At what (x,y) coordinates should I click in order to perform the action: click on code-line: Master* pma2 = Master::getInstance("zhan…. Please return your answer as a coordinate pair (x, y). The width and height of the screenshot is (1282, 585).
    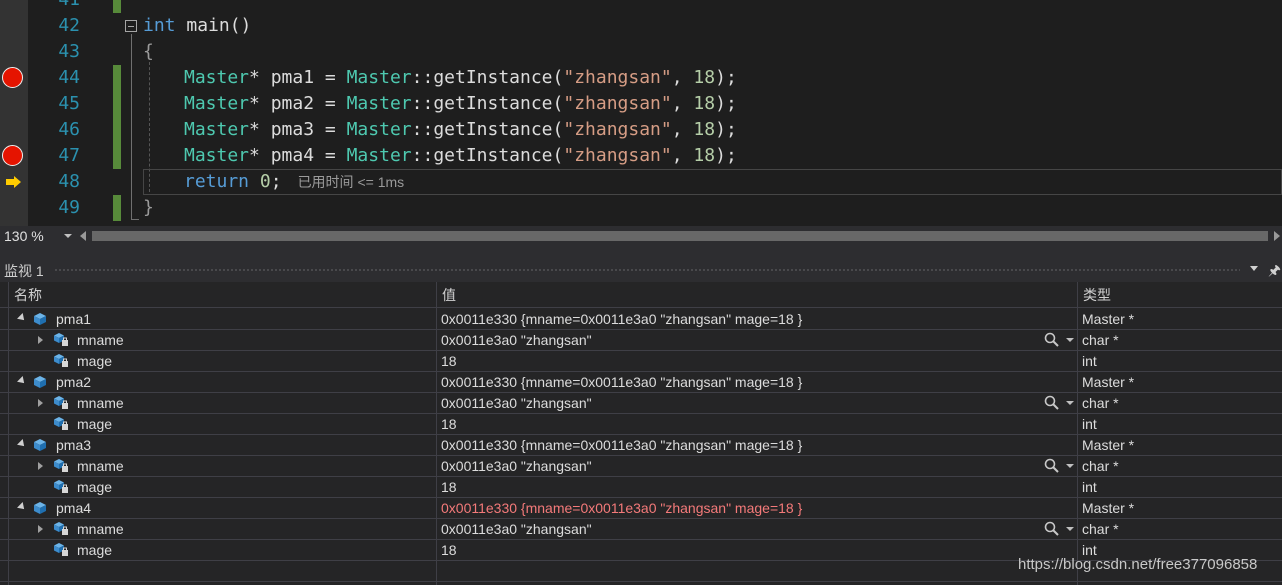
    Looking at the image, I should click on (460, 103).